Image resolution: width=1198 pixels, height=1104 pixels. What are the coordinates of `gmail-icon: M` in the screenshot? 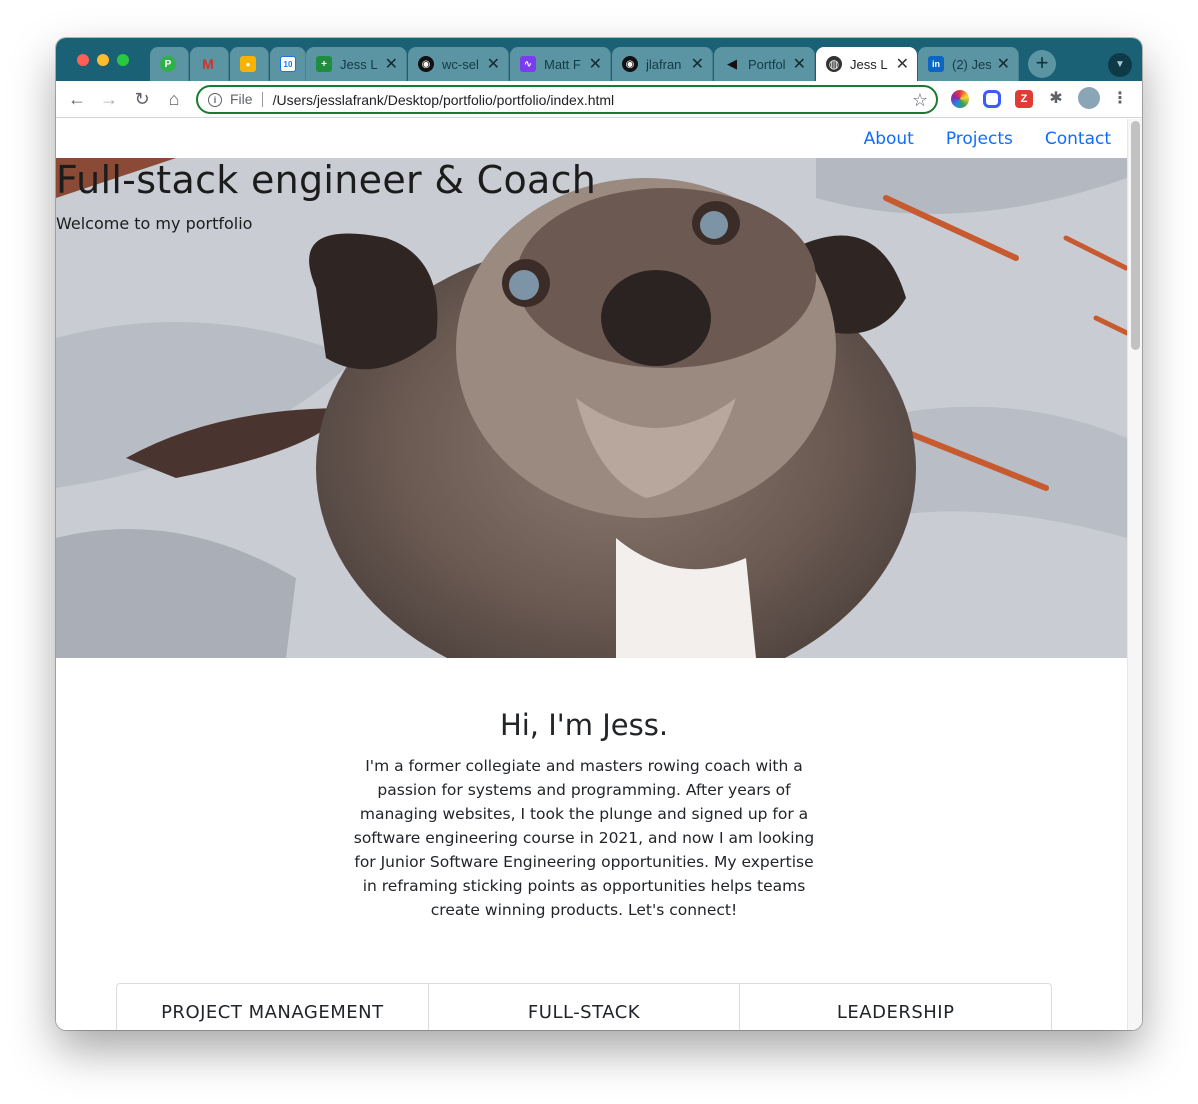 It's located at (208, 64).